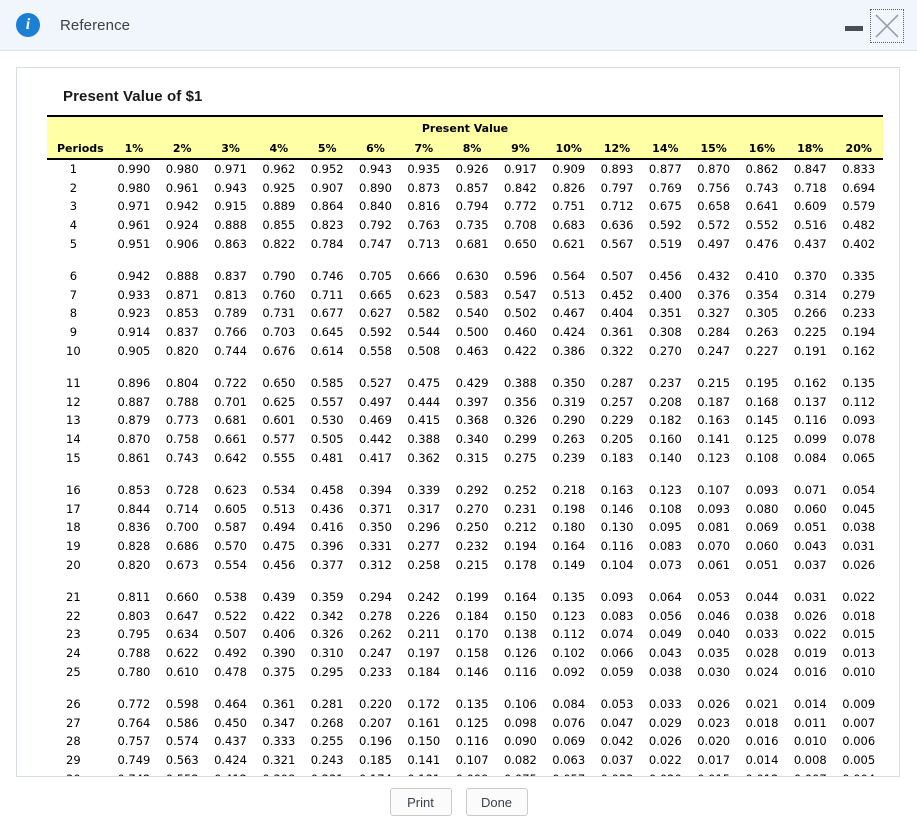 Image resolution: width=917 pixels, height=838 pixels. I want to click on table-cell: 0.263, so click(569, 439).